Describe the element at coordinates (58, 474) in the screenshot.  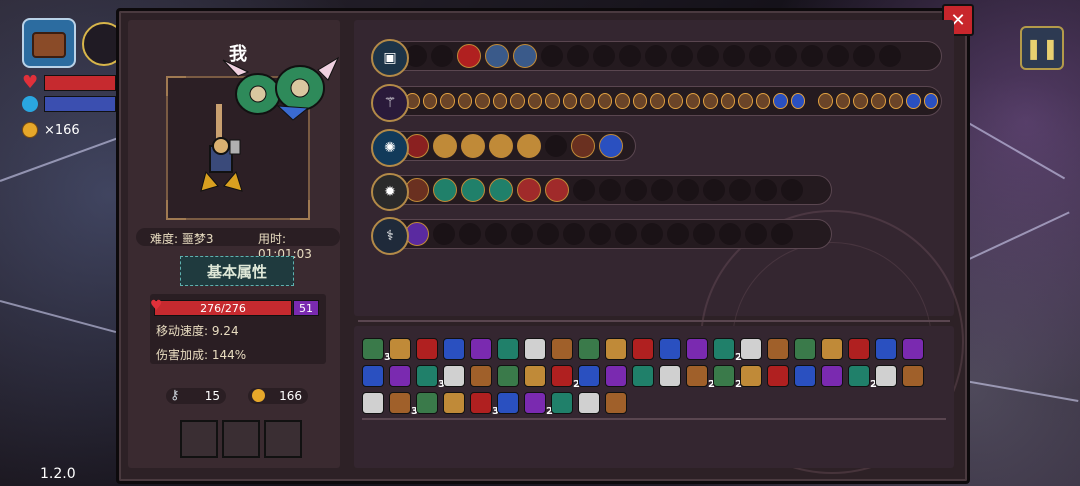
I see `version-label: 1.2.0` at that location.